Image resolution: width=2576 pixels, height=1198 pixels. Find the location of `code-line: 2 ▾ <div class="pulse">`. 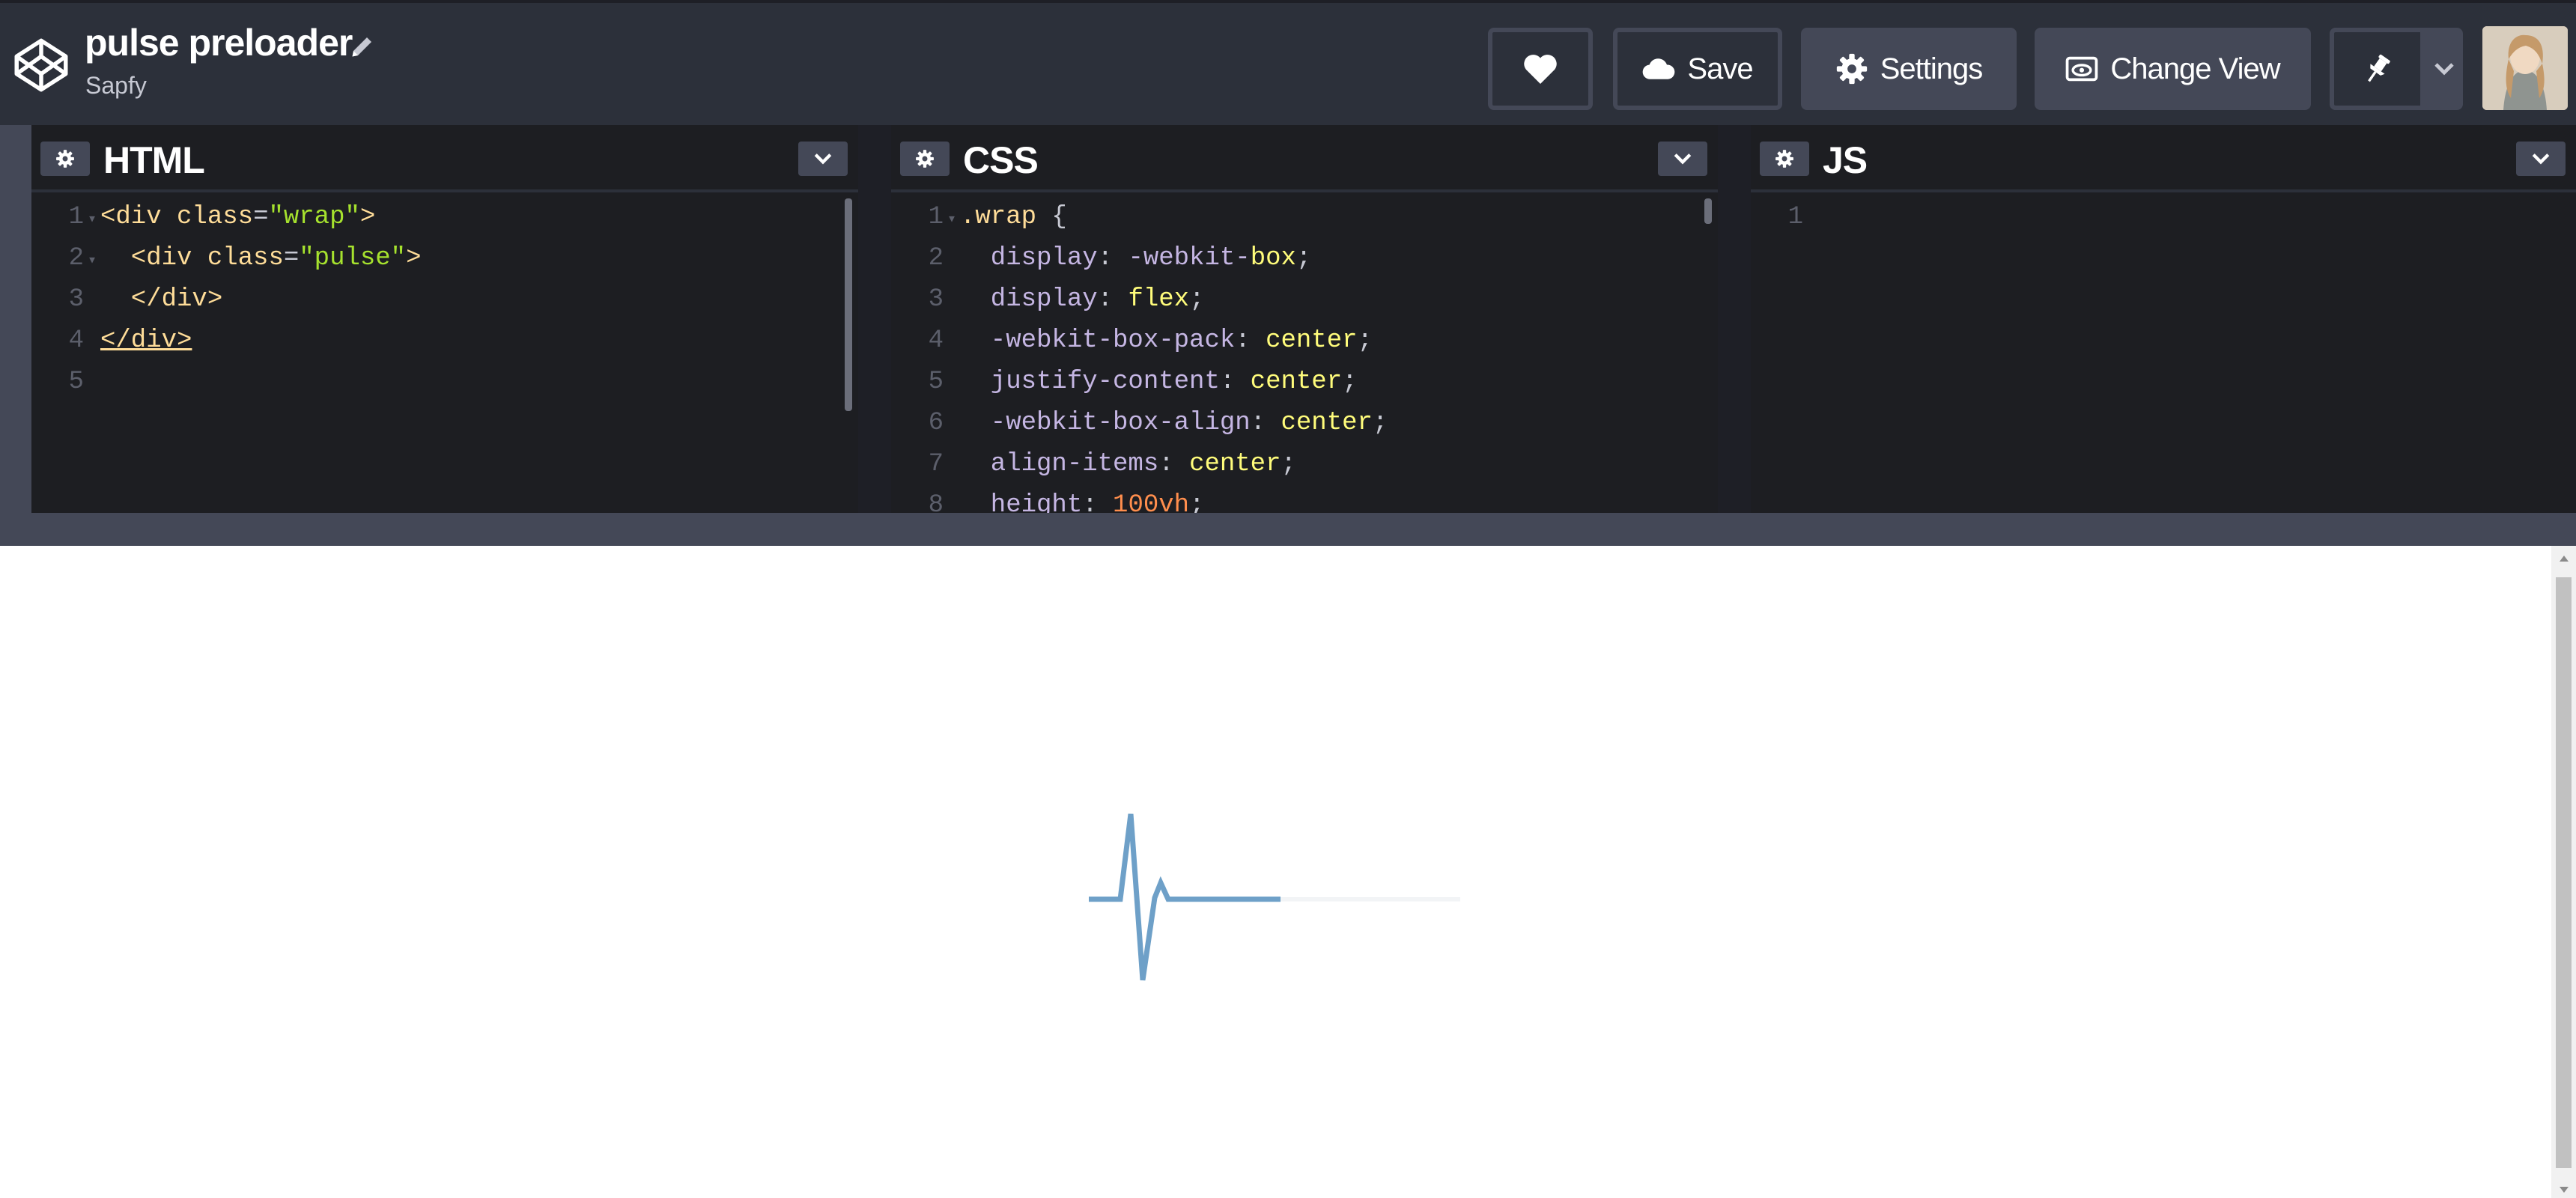

code-line: 2 ▾ <div class="pulse"> is located at coordinates (444, 258).